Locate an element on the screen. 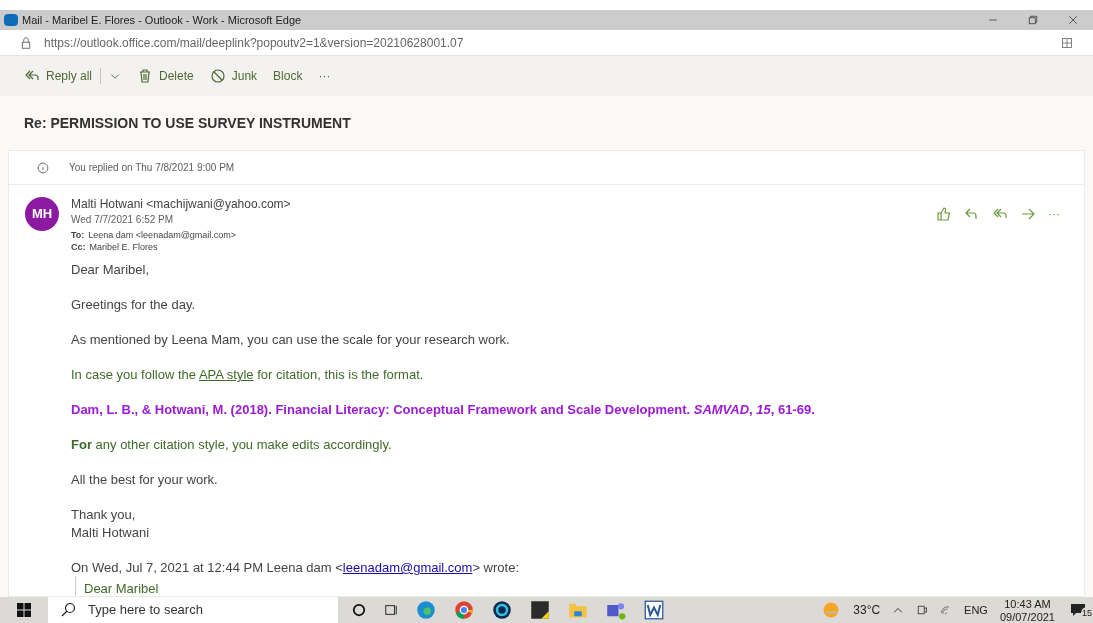 Image resolution: width=1093 pixels, height=623 pixels. email-paragraph: Thank you, Malti Hotwani is located at coordinates (111, 524).